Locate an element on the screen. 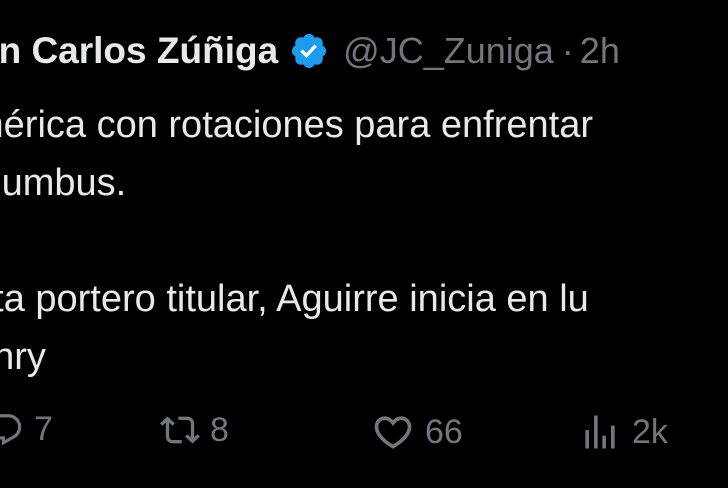 The height and width of the screenshot is (488, 728). views-count: 2k is located at coordinates (650, 431).